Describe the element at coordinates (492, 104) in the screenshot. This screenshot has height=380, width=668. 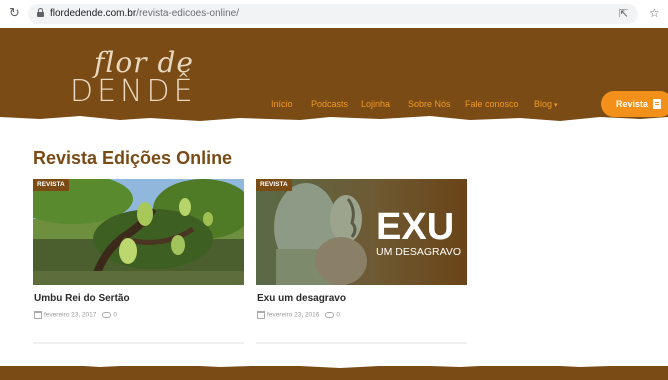
I see `nav-item-fale-conosco: Fale conosco` at that location.